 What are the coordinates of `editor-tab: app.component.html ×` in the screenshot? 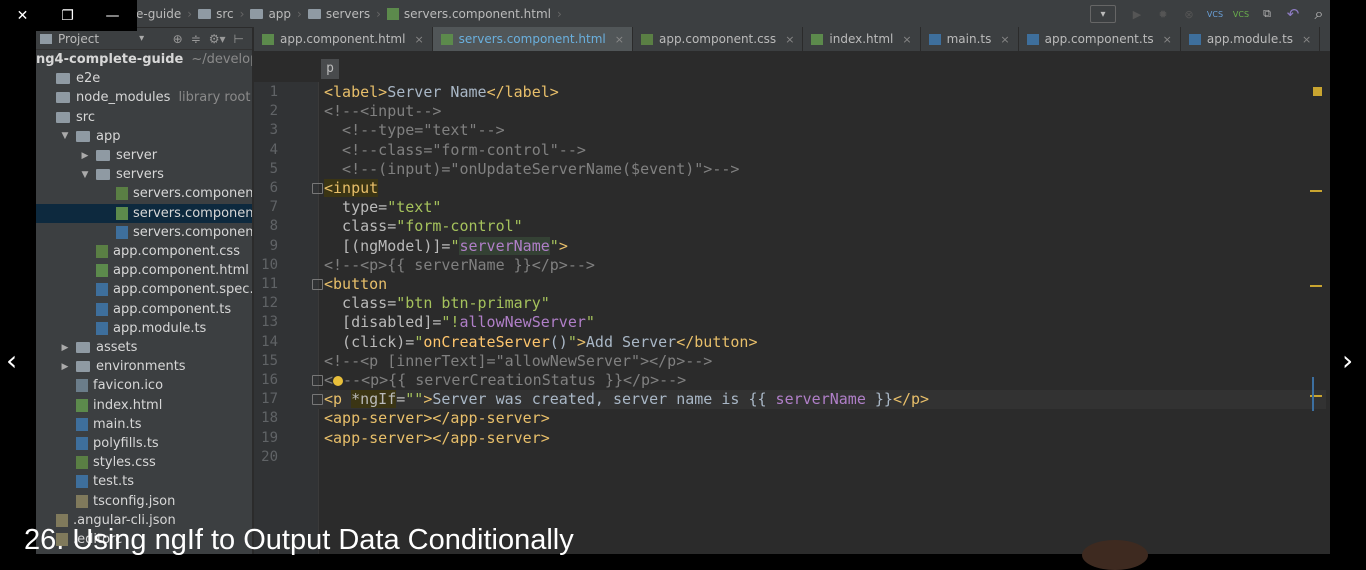 It's located at (343, 39).